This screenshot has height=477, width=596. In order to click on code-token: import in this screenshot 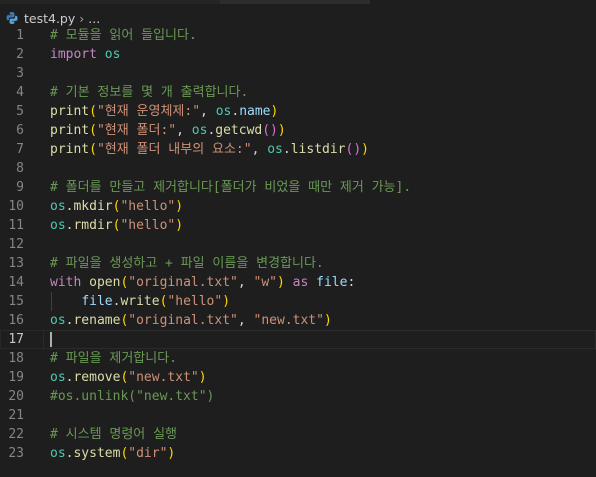, I will do `click(73, 54)`.